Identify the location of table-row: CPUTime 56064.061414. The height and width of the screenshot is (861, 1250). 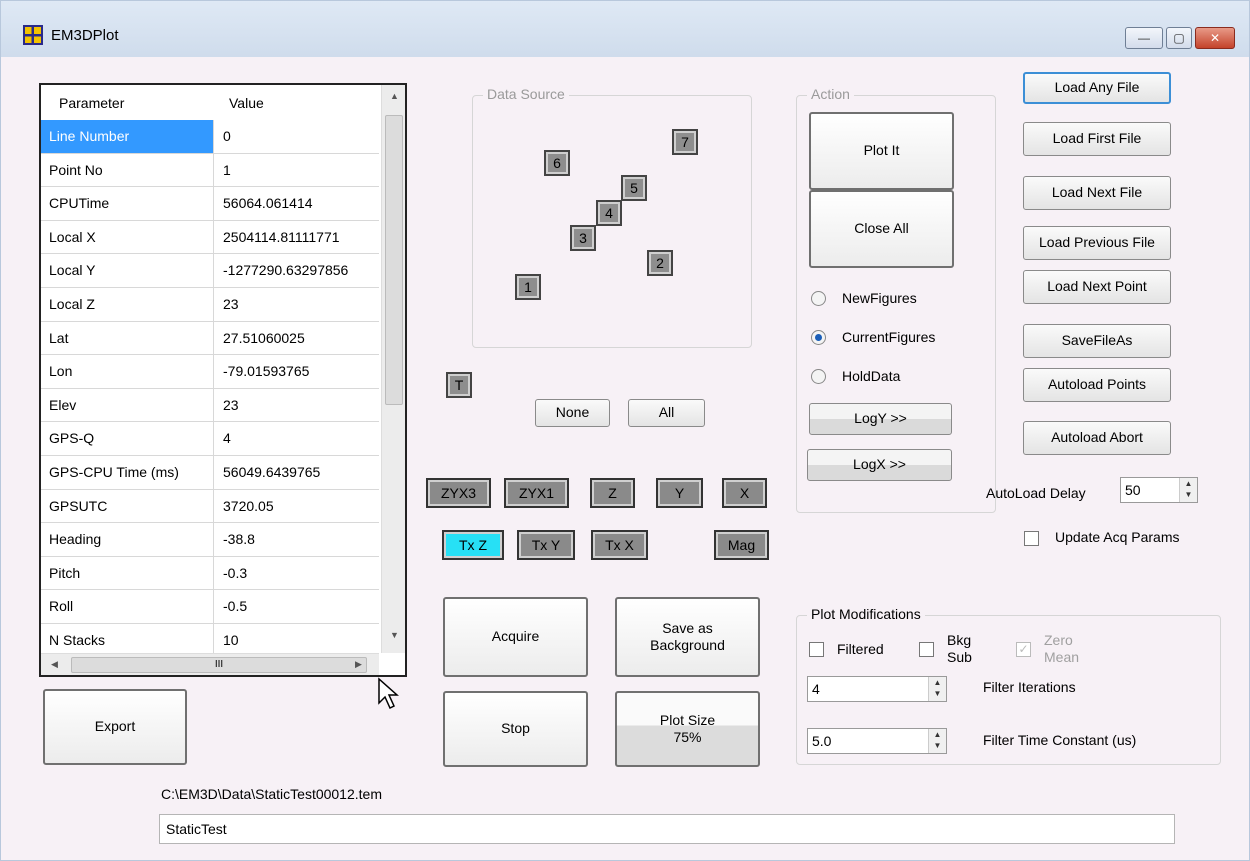
(210, 204).